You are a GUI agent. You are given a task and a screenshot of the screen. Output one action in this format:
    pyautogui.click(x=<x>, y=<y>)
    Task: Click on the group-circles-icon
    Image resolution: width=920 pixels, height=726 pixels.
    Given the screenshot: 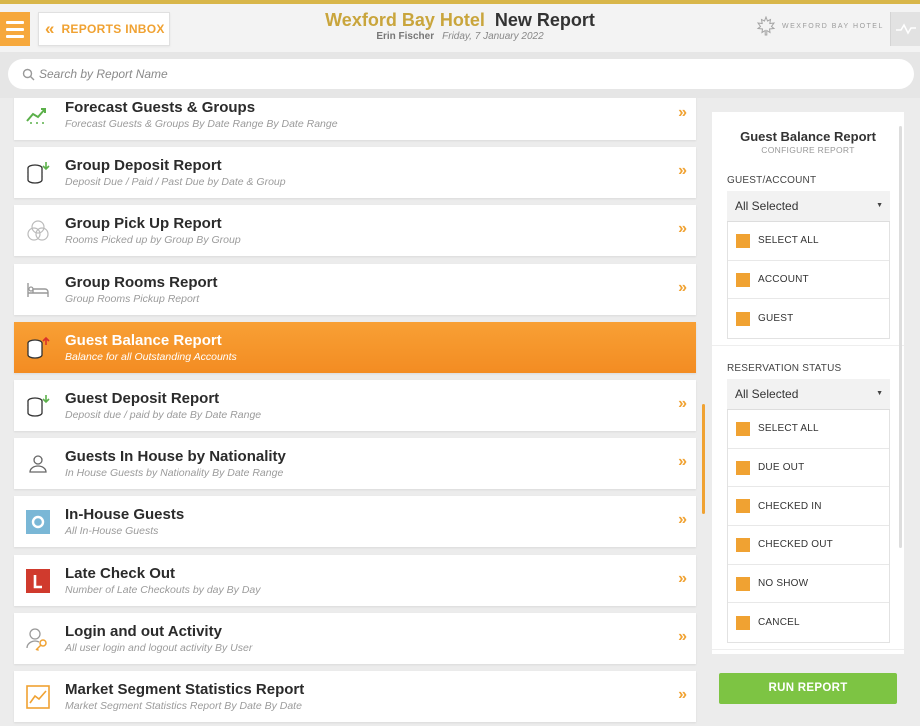 What is the action you would take?
    pyautogui.click(x=38, y=231)
    